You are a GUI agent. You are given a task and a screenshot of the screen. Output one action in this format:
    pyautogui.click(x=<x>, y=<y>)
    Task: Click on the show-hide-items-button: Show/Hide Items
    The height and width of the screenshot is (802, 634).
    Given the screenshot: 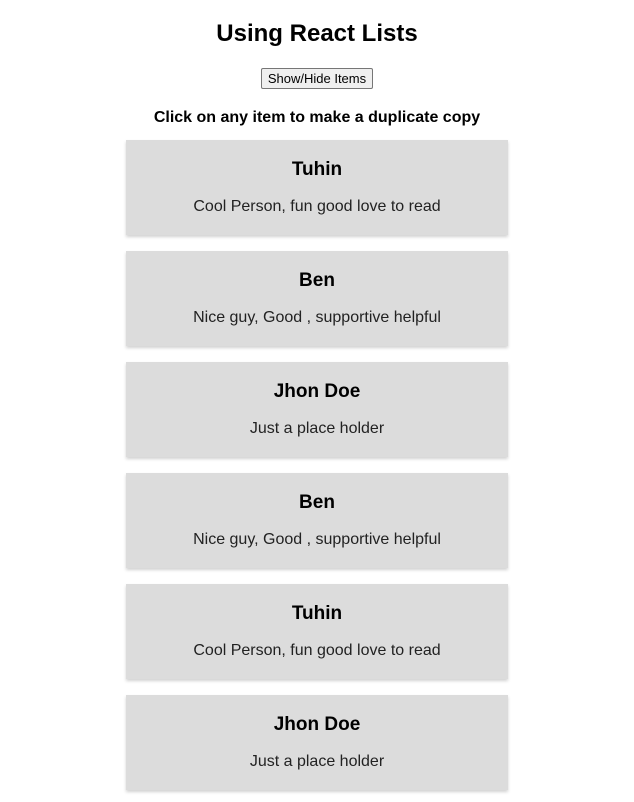 What is the action you would take?
    pyautogui.click(x=317, y=78)
    